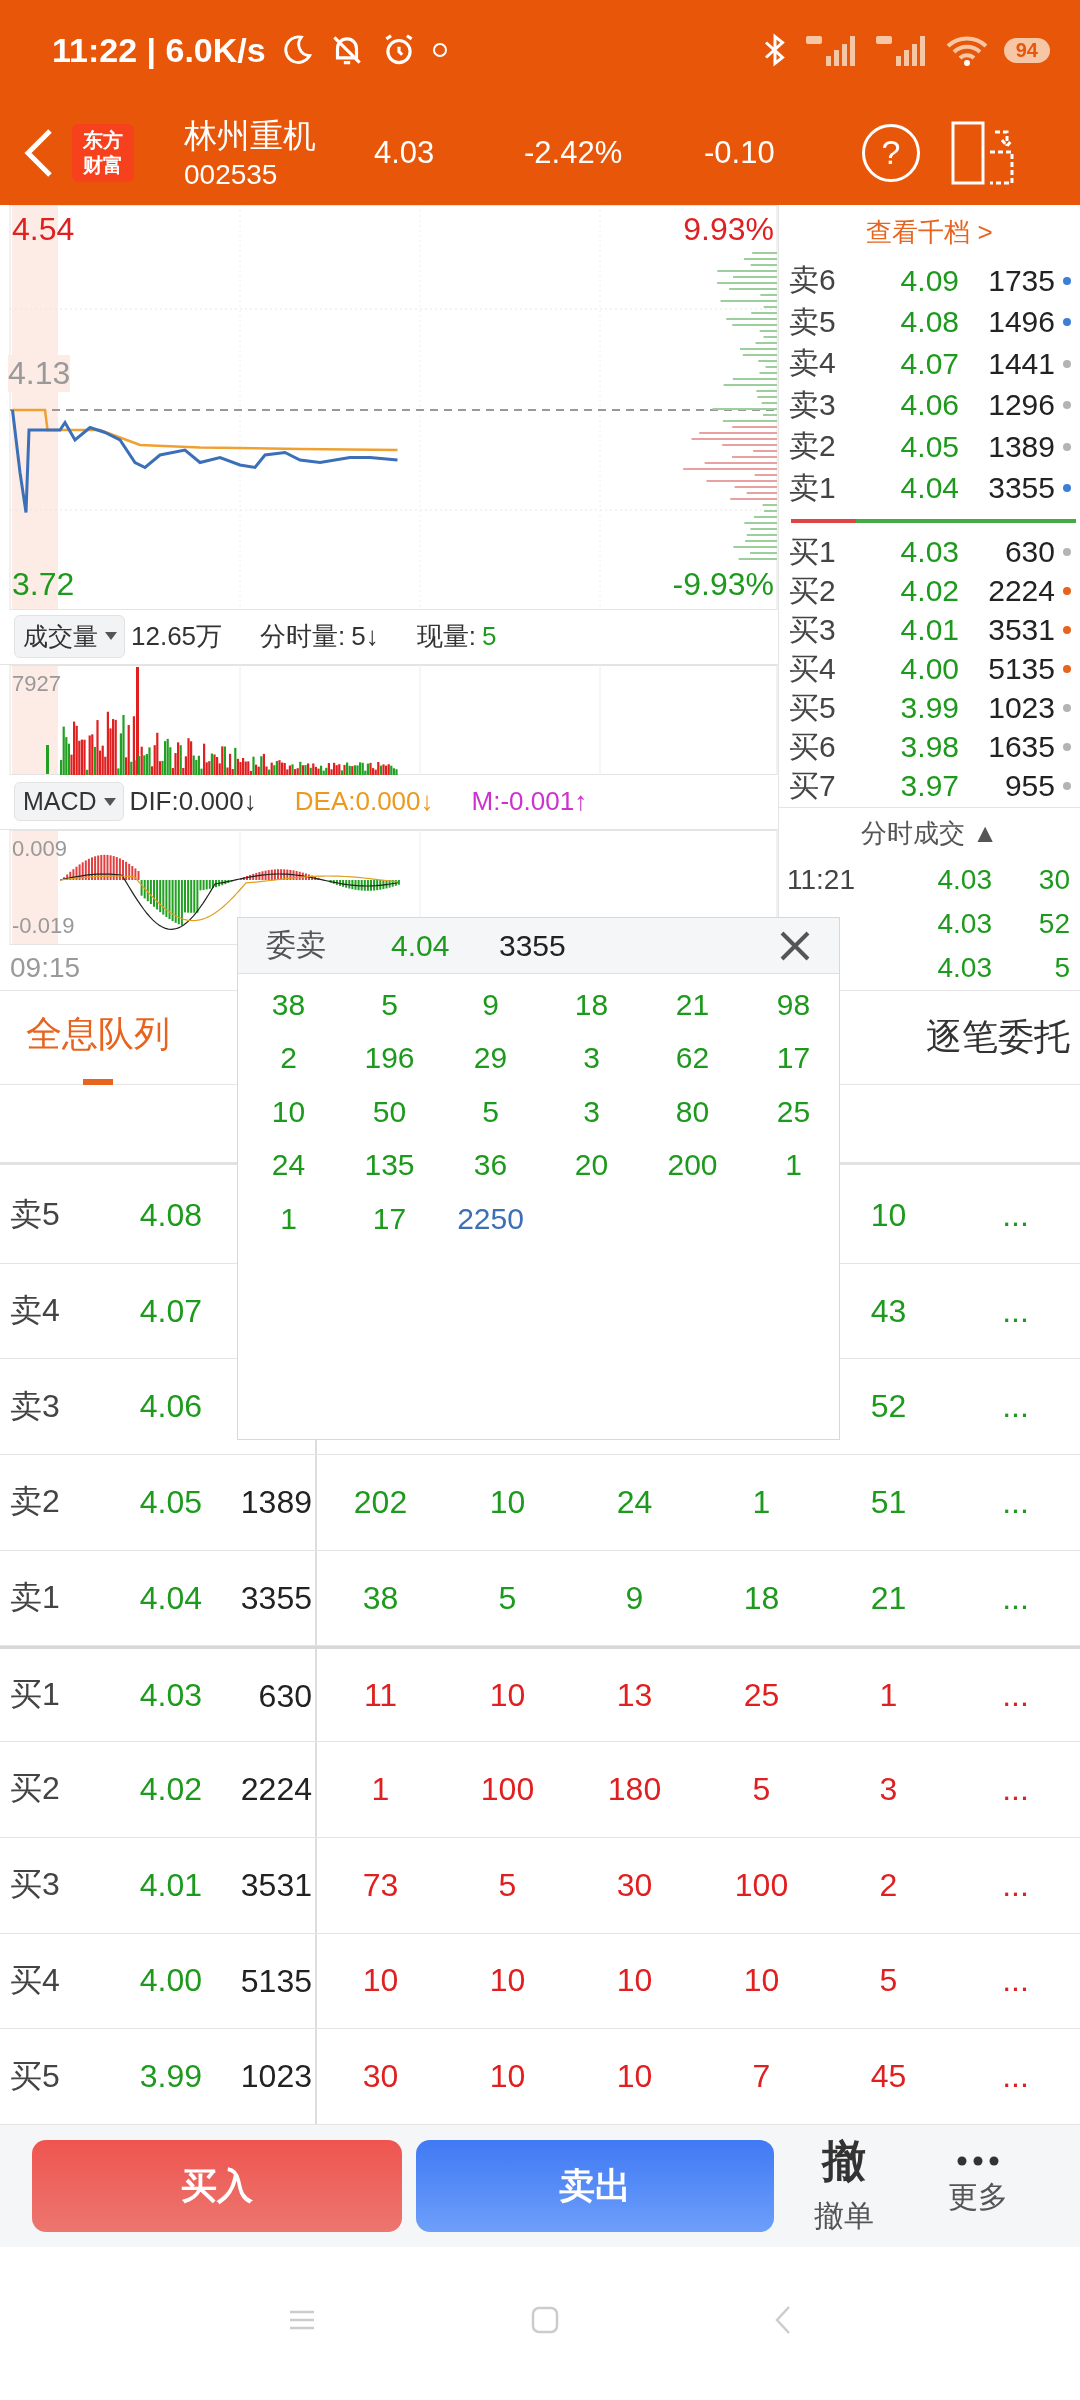 Image resolution: width=1080 pixels, height=2400 pixels. What do you see at coordinates (489, 636) in the screenshot?
I see `current-volume-value: 5` at bounding box center [489, 636].